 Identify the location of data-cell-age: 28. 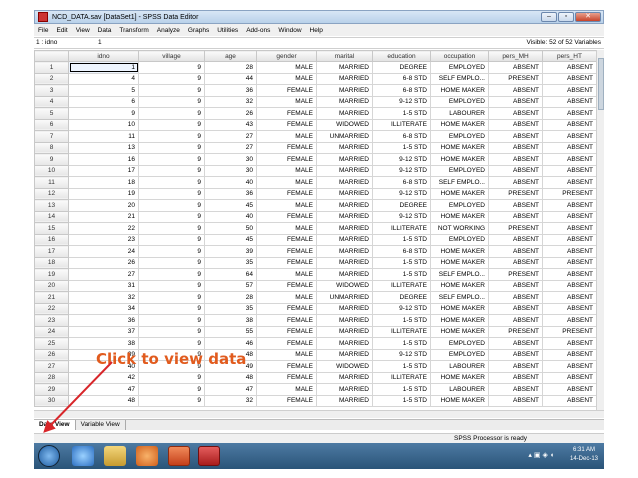
(230, 67).